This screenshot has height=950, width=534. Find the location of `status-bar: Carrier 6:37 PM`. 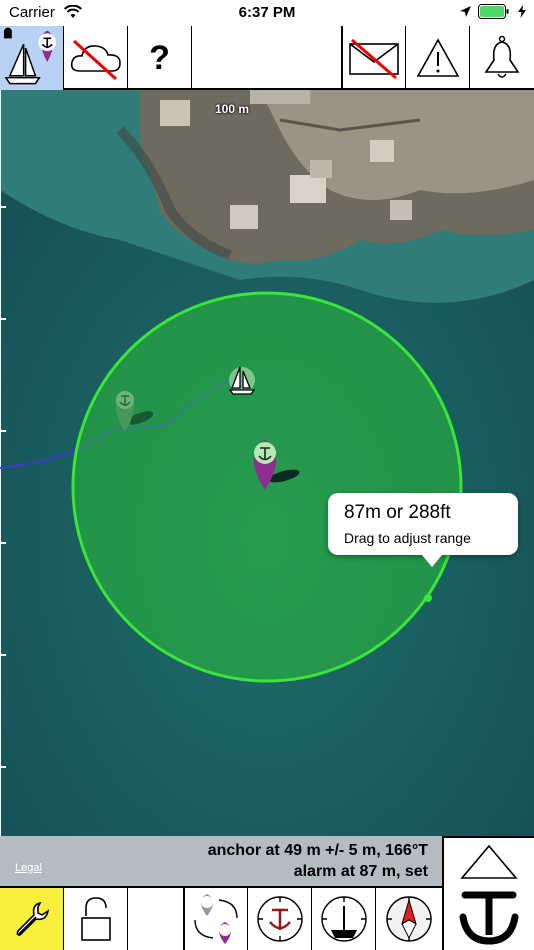

status-bar: Carrier 6:37 PM is located at coordinates (267, 13).